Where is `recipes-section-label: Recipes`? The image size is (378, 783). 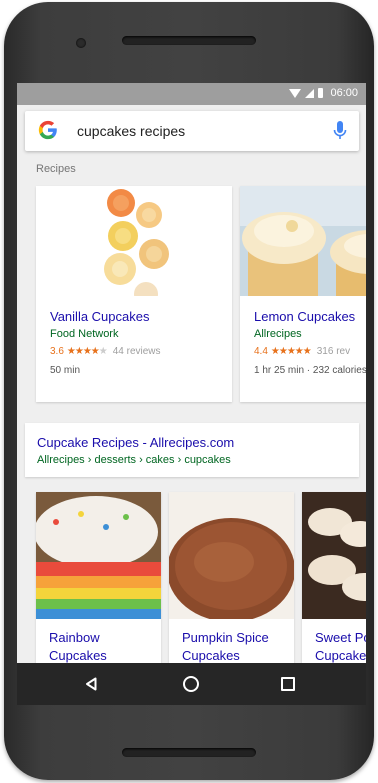 recipes-section-label: Recipes is located at coordinates (56, 169).